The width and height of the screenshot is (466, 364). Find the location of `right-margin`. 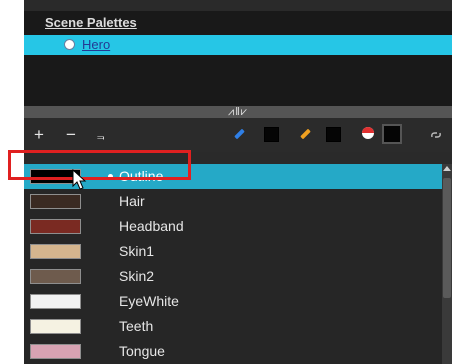

right-margin is located at coordinates (459, 182).